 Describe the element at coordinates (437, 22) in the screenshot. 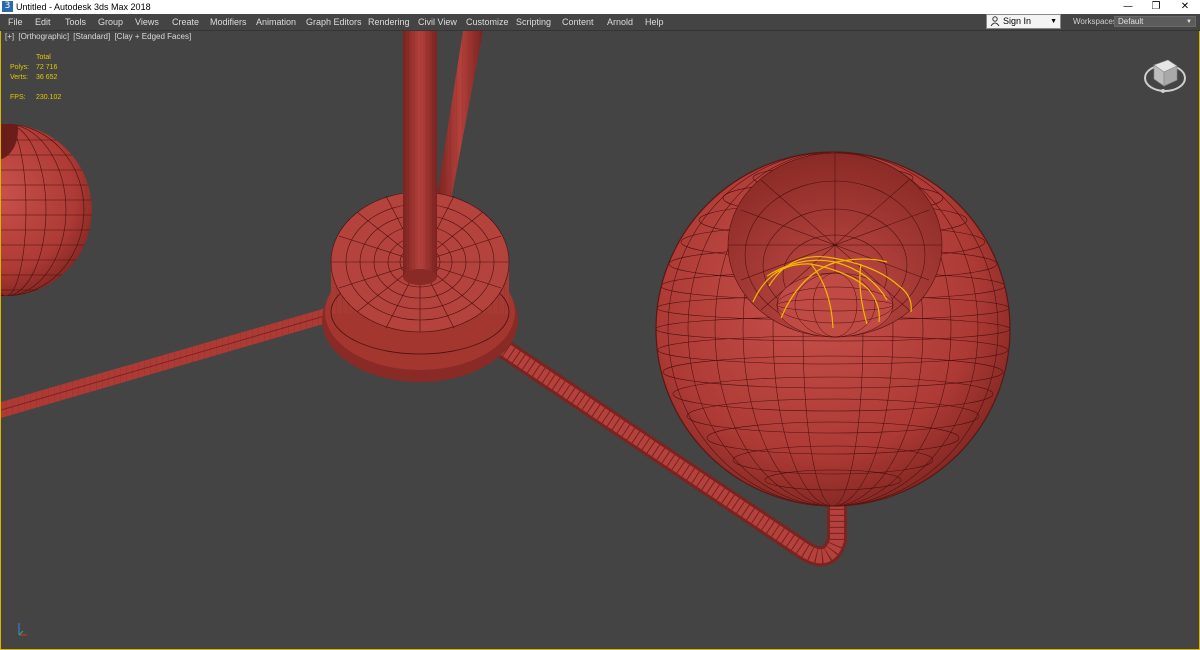

I see `menu-civil-view: Civil View` at that location.